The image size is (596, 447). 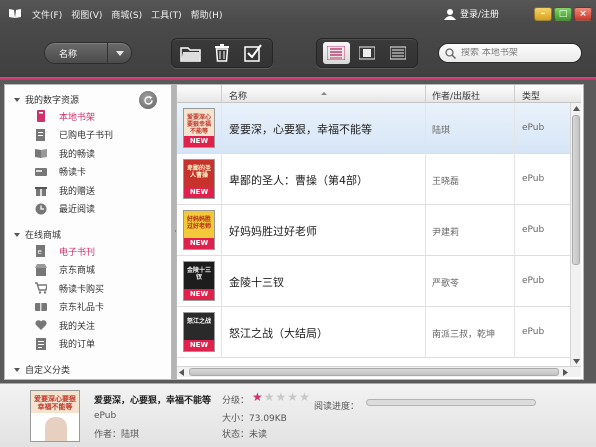 I want to click on book-row: 好妈妈胜过好老师 NEW 好妈妈胜过好老师 尹建莉 ePub, so click(x=373, y=230).